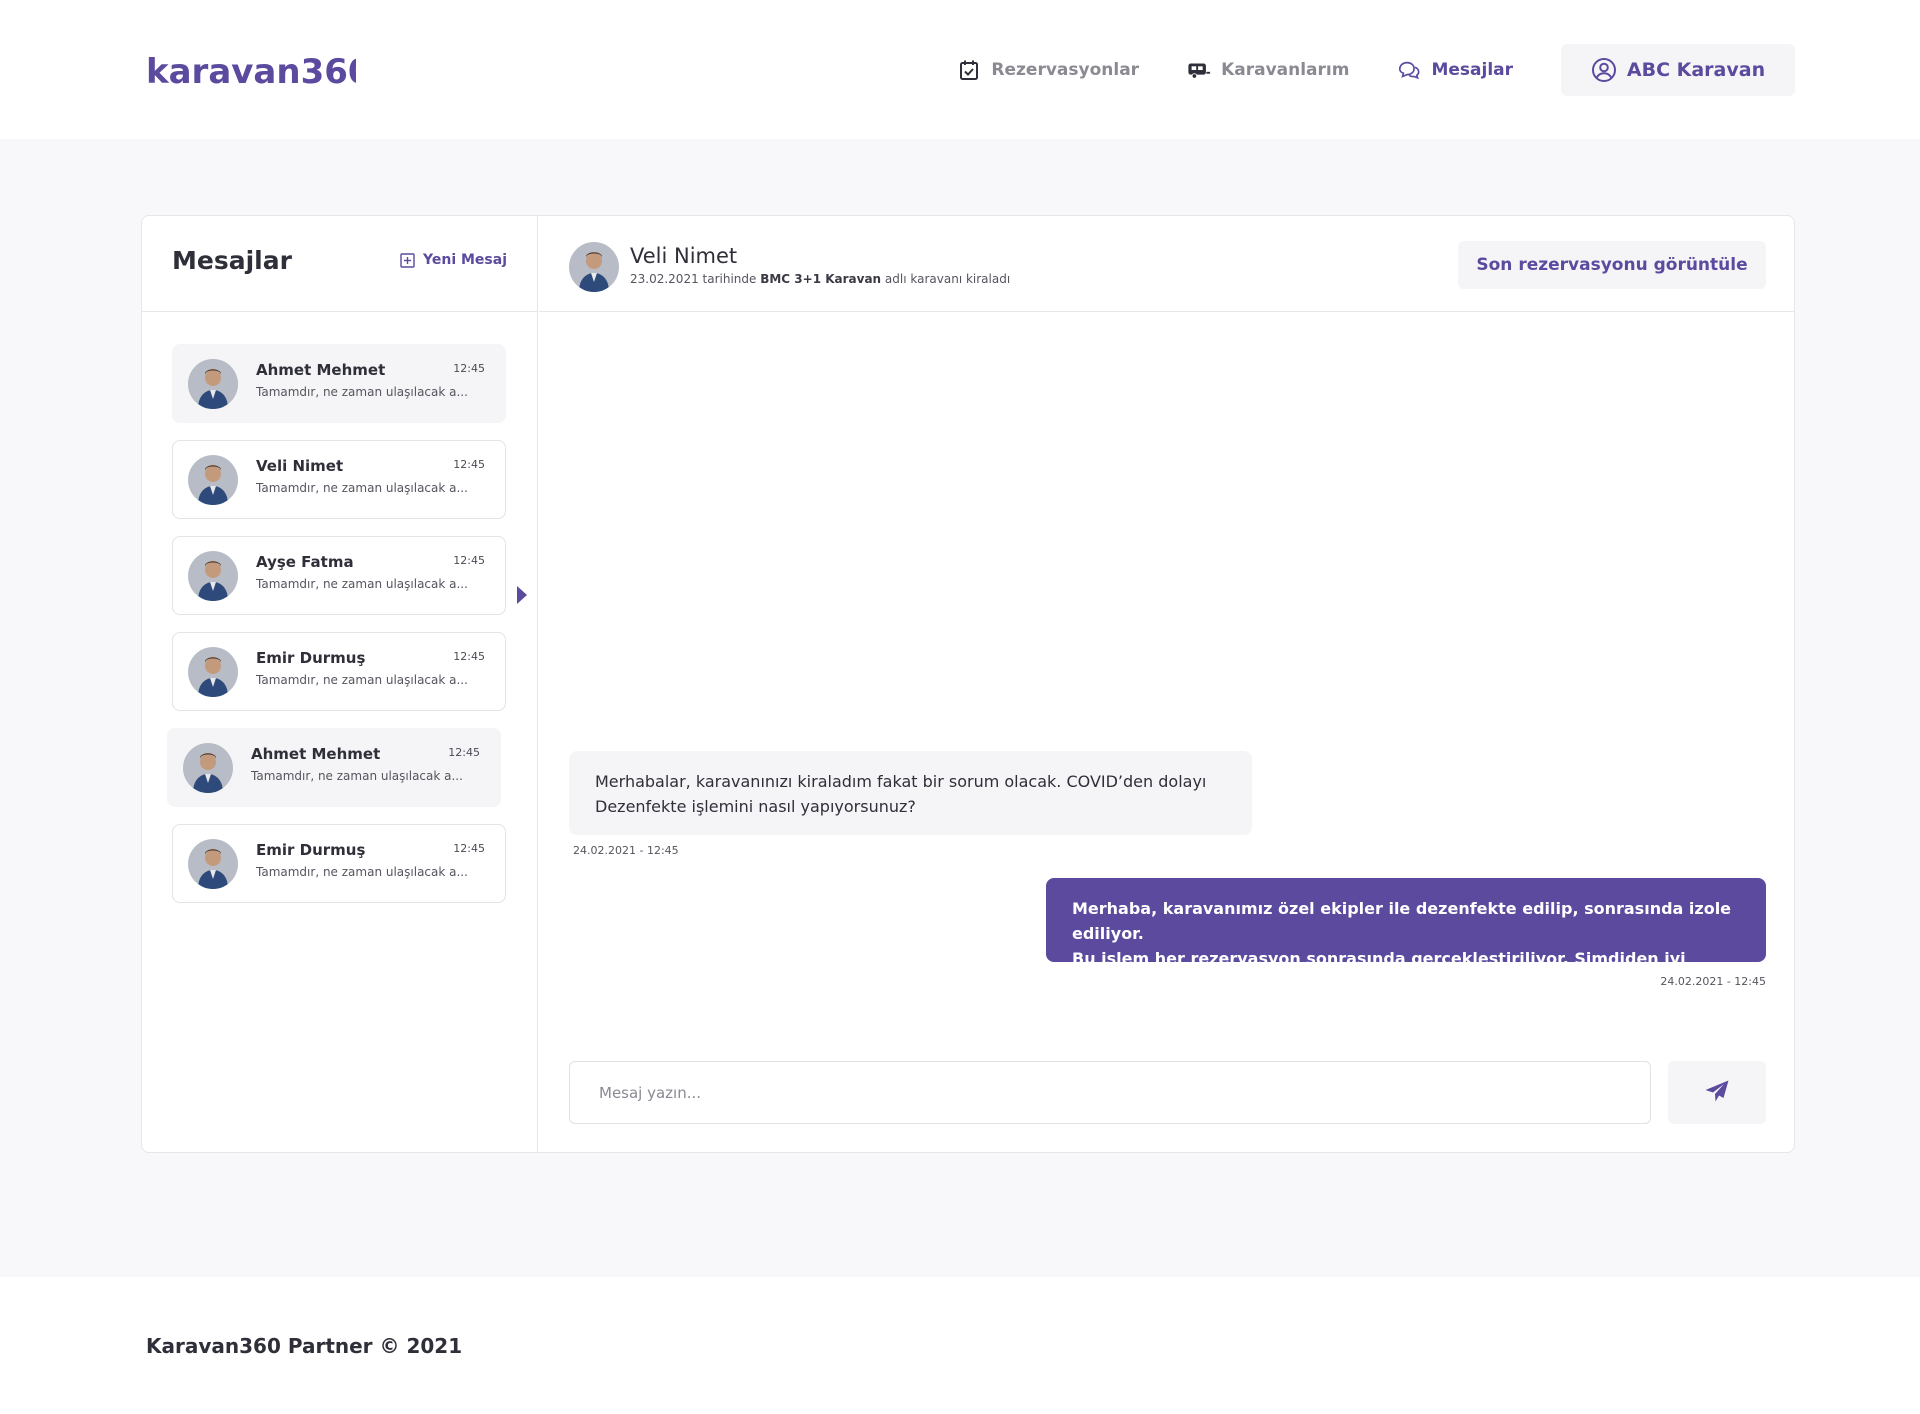  What do you see at coordinates (232, 260) in the screenshot?
I see `conversations-title: Mesajlar` at bounding box center [232, 260].